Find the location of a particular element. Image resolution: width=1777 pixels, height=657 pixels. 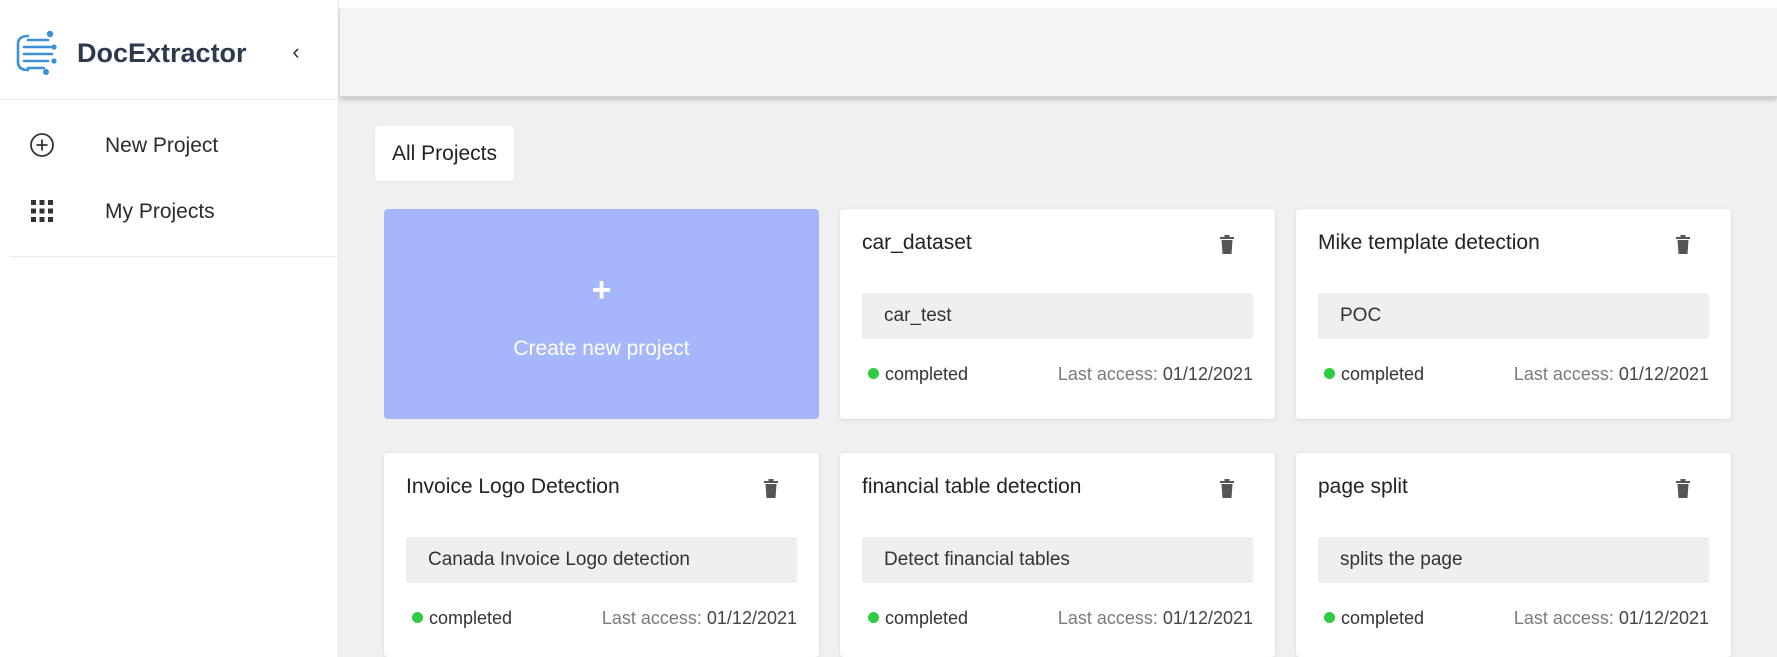

tab-all-projects: All Projects is located at coordinates (444, 153).